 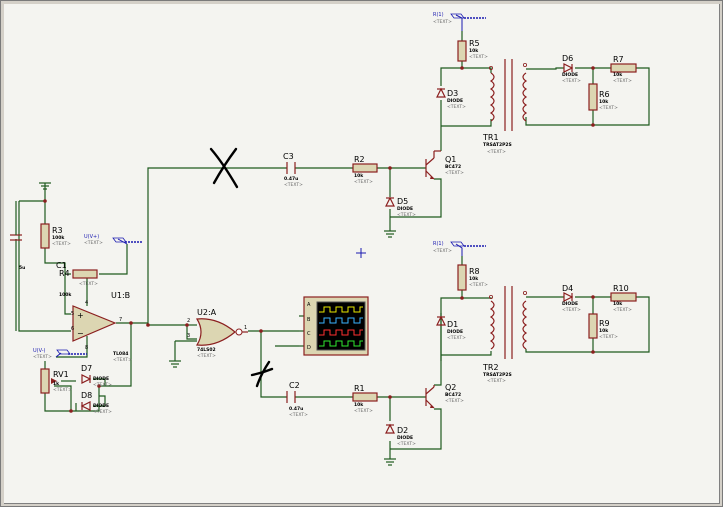 I want to click on resistor-r5: R5 10k <TEXT>, so click(x=472, y=50).